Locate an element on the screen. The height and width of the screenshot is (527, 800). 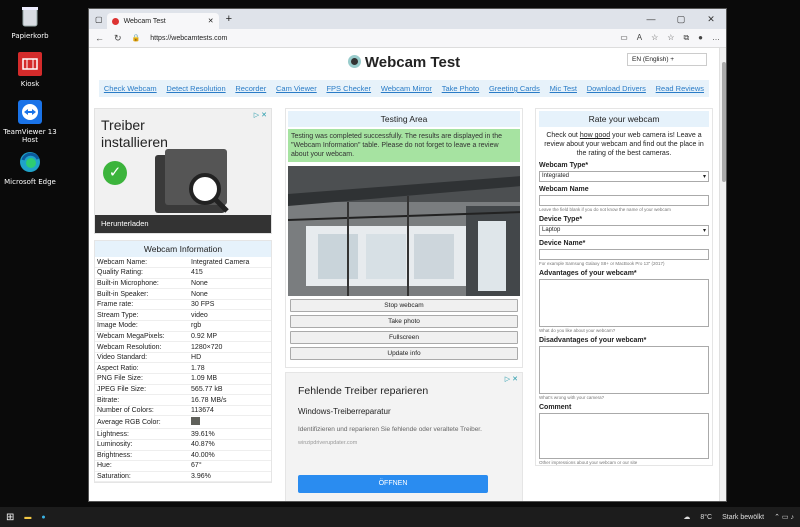
refresh-icon: ↻ is located at coordinates (118, 38).